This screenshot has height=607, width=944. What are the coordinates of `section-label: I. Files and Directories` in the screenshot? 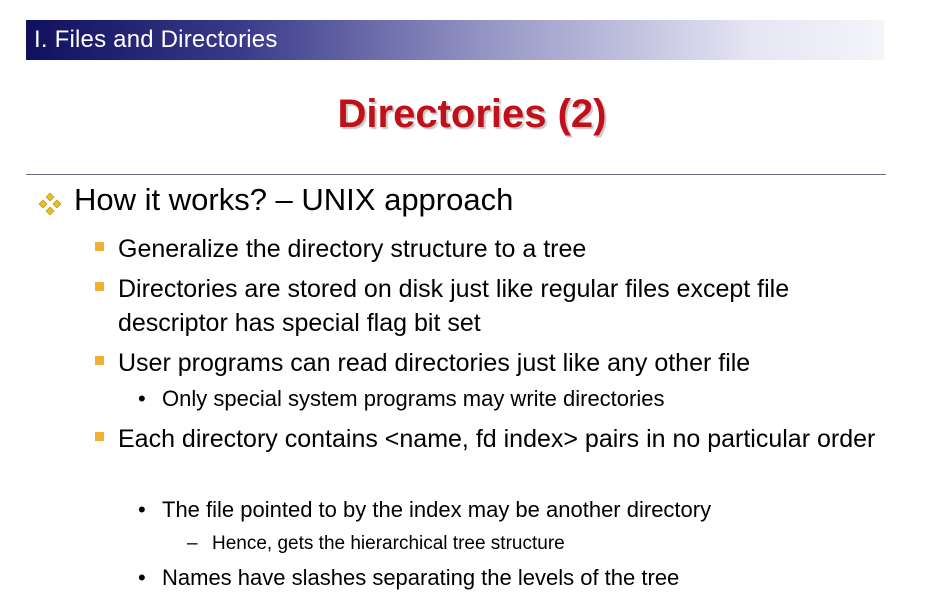 It's located at (156, 39).